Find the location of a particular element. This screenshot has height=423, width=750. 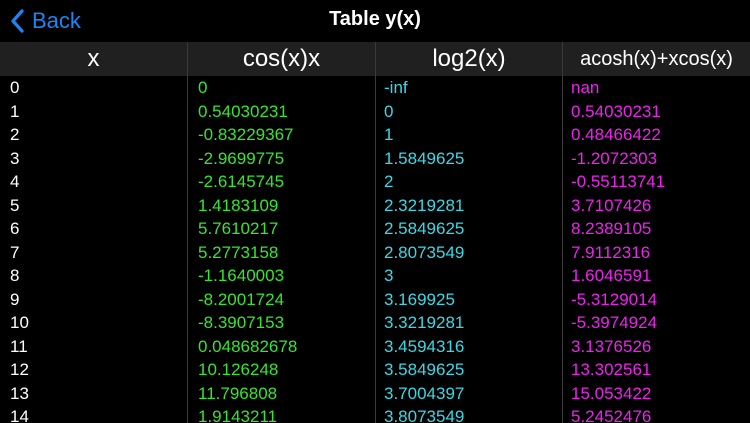

table-row: 11 0.048682678 3.4594316 3.1376526 is located at coordinates (375, 346).